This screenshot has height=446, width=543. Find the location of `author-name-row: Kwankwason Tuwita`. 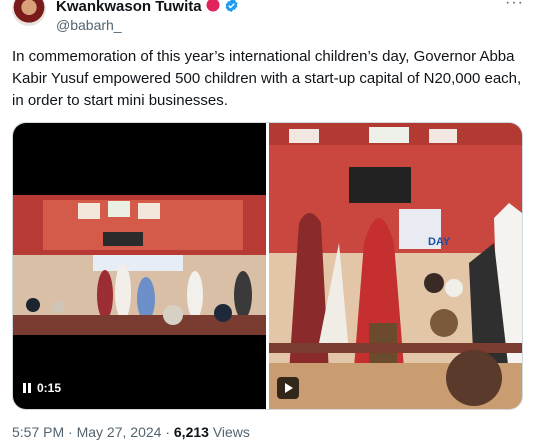

author-name-row: Kwankwason Tuwita is located at coordinates (147, 7).